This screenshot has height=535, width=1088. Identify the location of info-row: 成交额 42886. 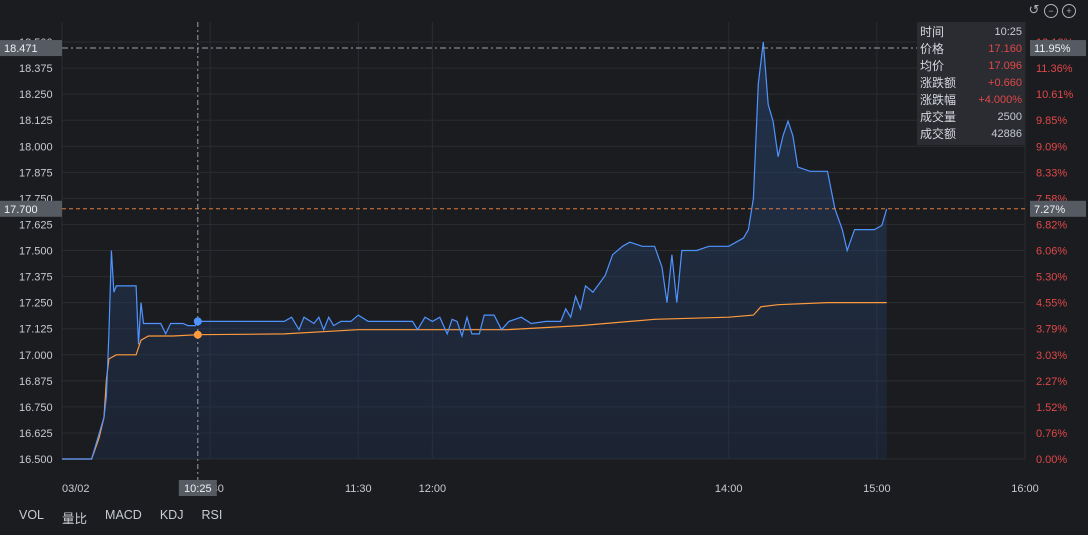
(971, 134).